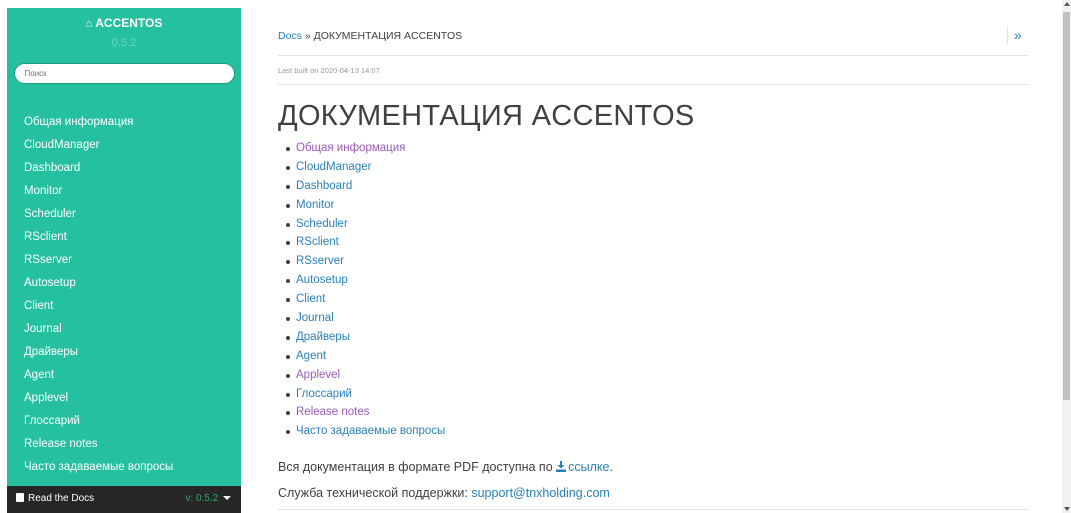  What do you see at coordinates (611, 467) in the screenshot?
I see `pdf-end: .` at bounding box center [611, 467].